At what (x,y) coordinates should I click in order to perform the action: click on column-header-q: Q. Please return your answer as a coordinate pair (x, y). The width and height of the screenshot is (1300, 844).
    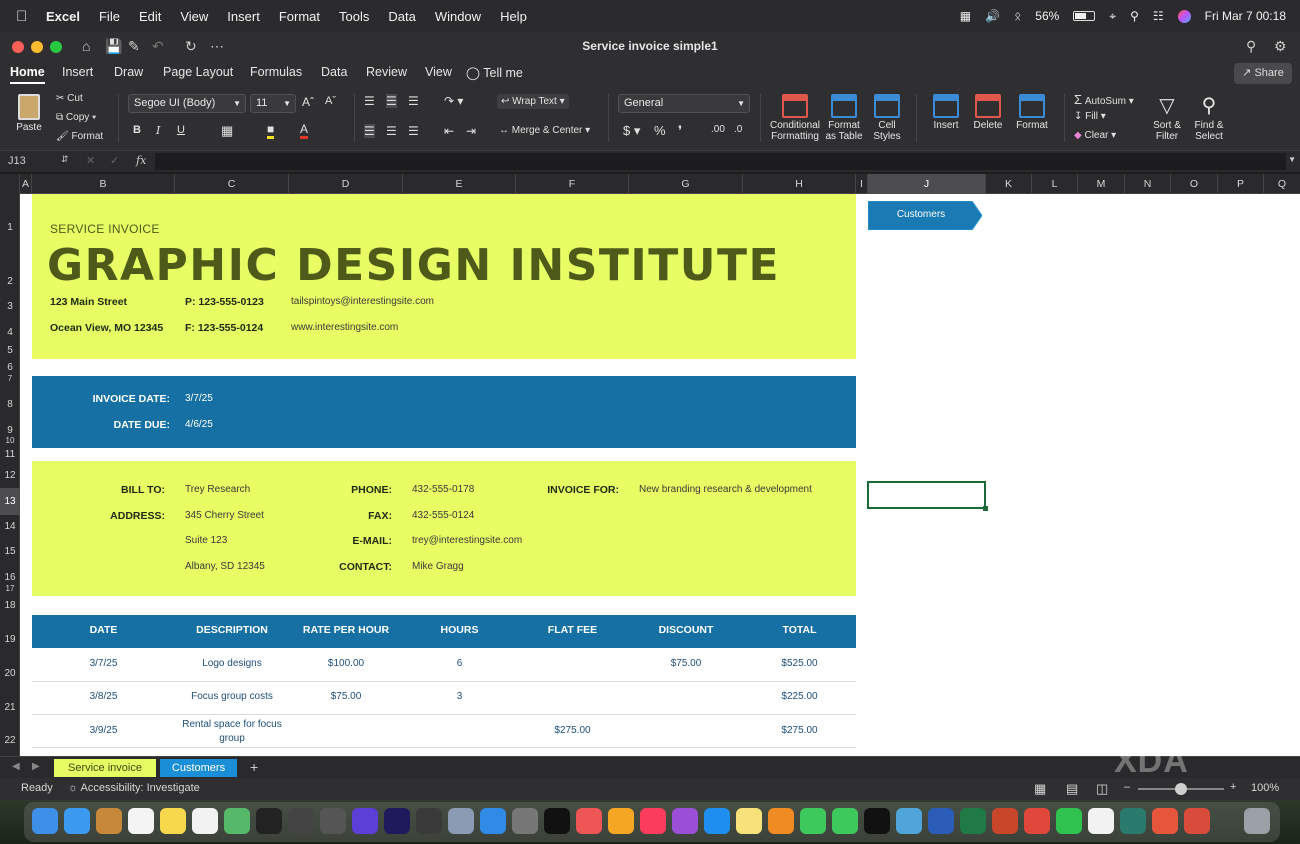
    Looking at the image, I should click on (1282, 184).